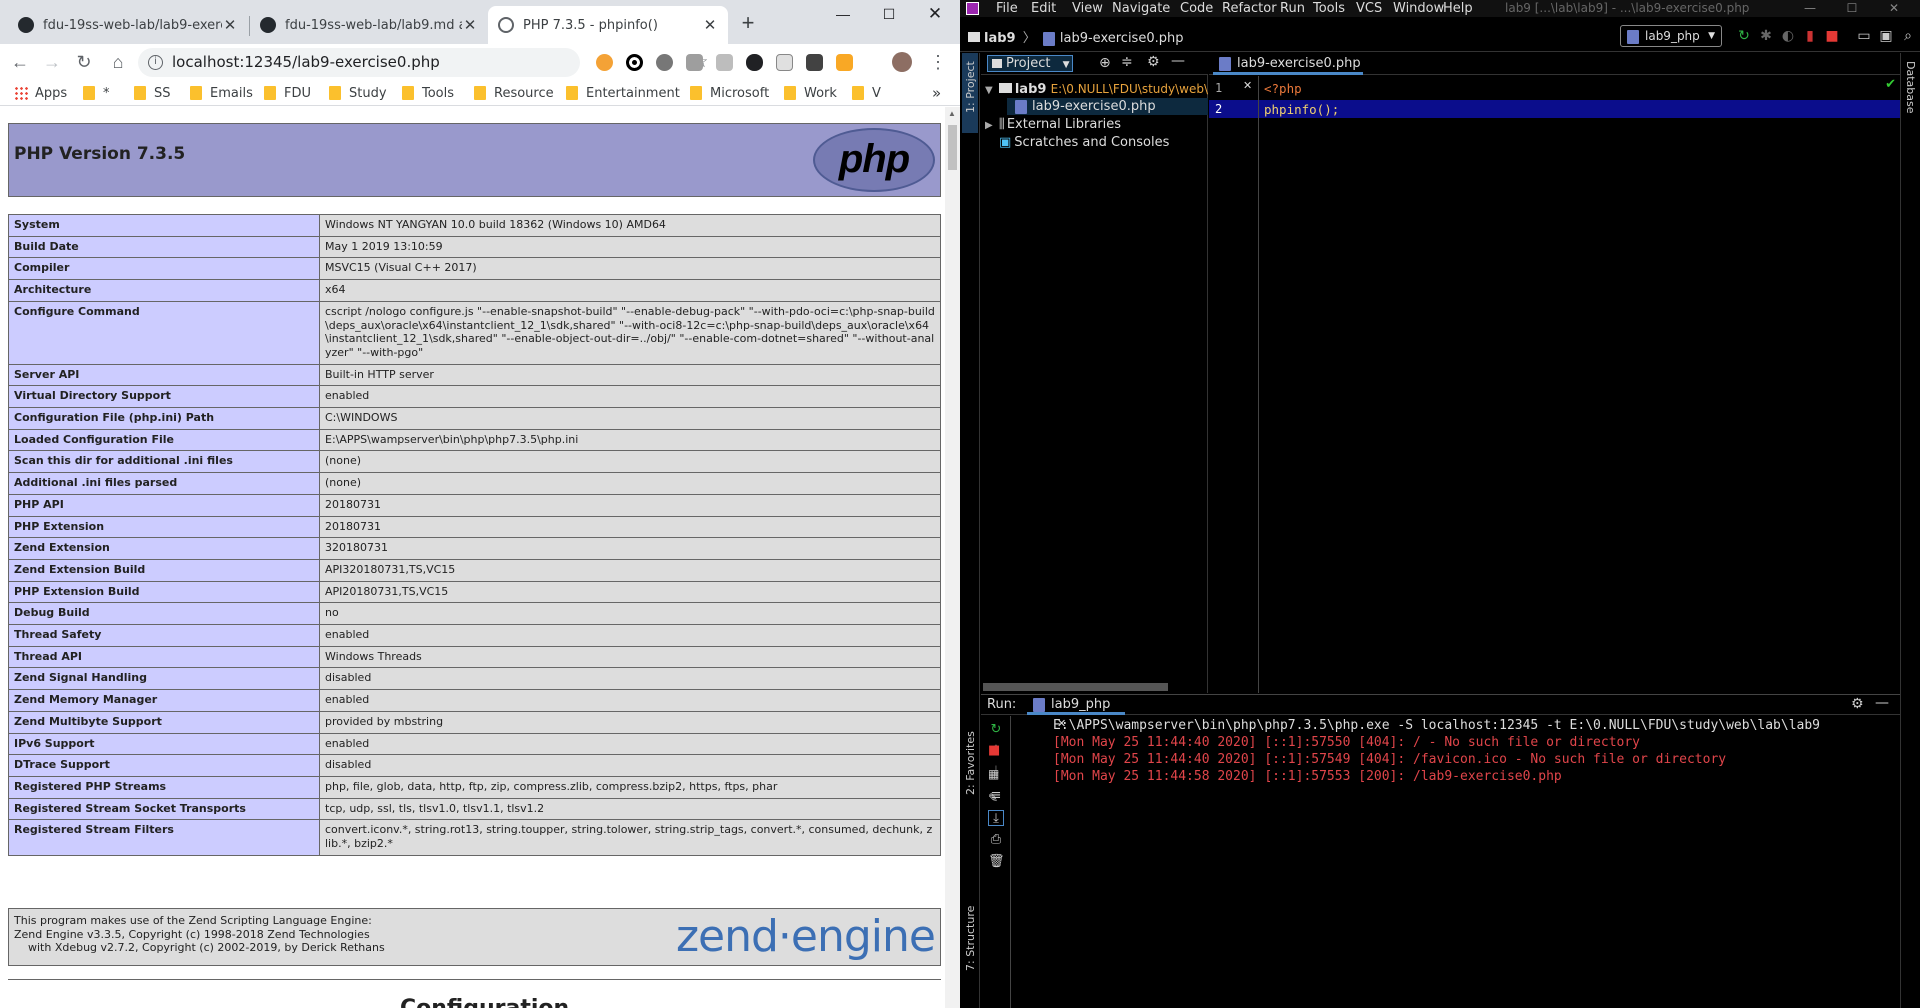 Image resolution: width=1920 pixels, height=1008 pixels. Describe the element at coordinates (358, 93) in the screenshot. I see `bookmark-study: Study` at that location.